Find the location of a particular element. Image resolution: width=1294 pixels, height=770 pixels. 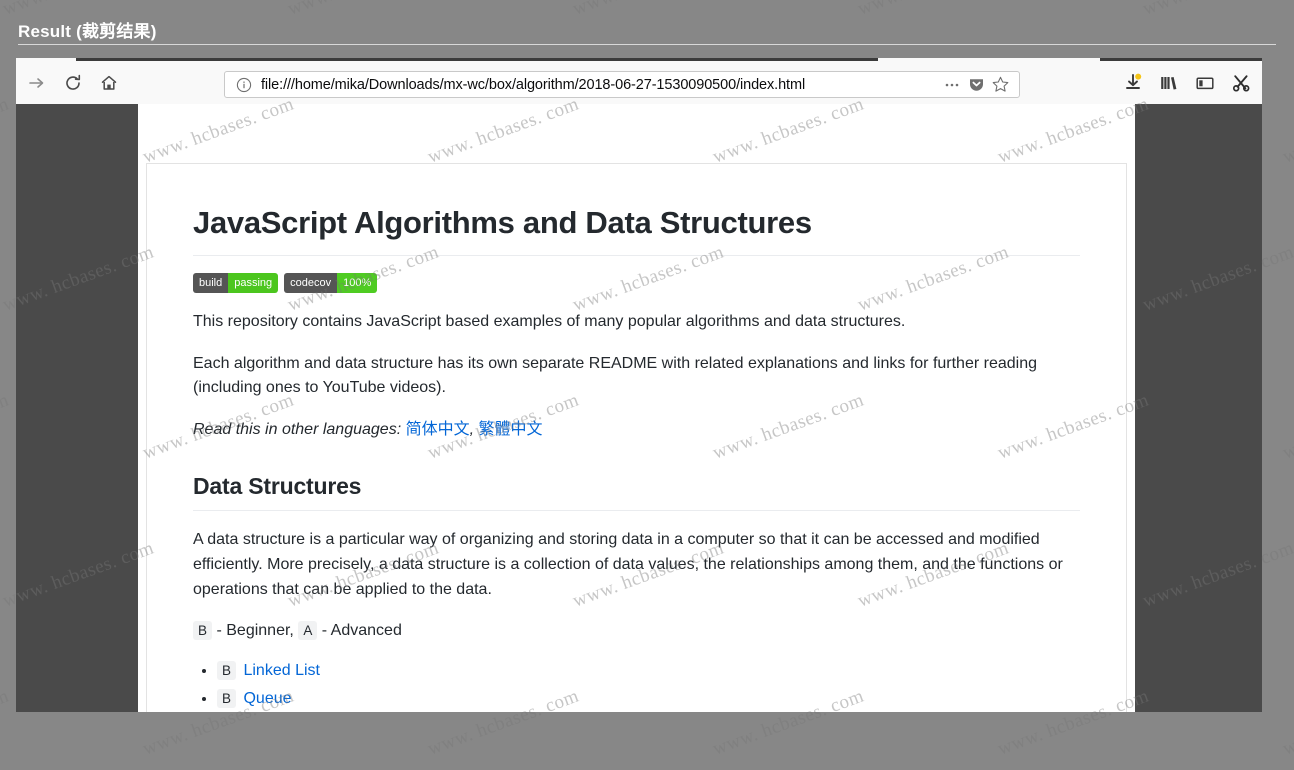

library-books-icon is located at coordinates (1169, 83).